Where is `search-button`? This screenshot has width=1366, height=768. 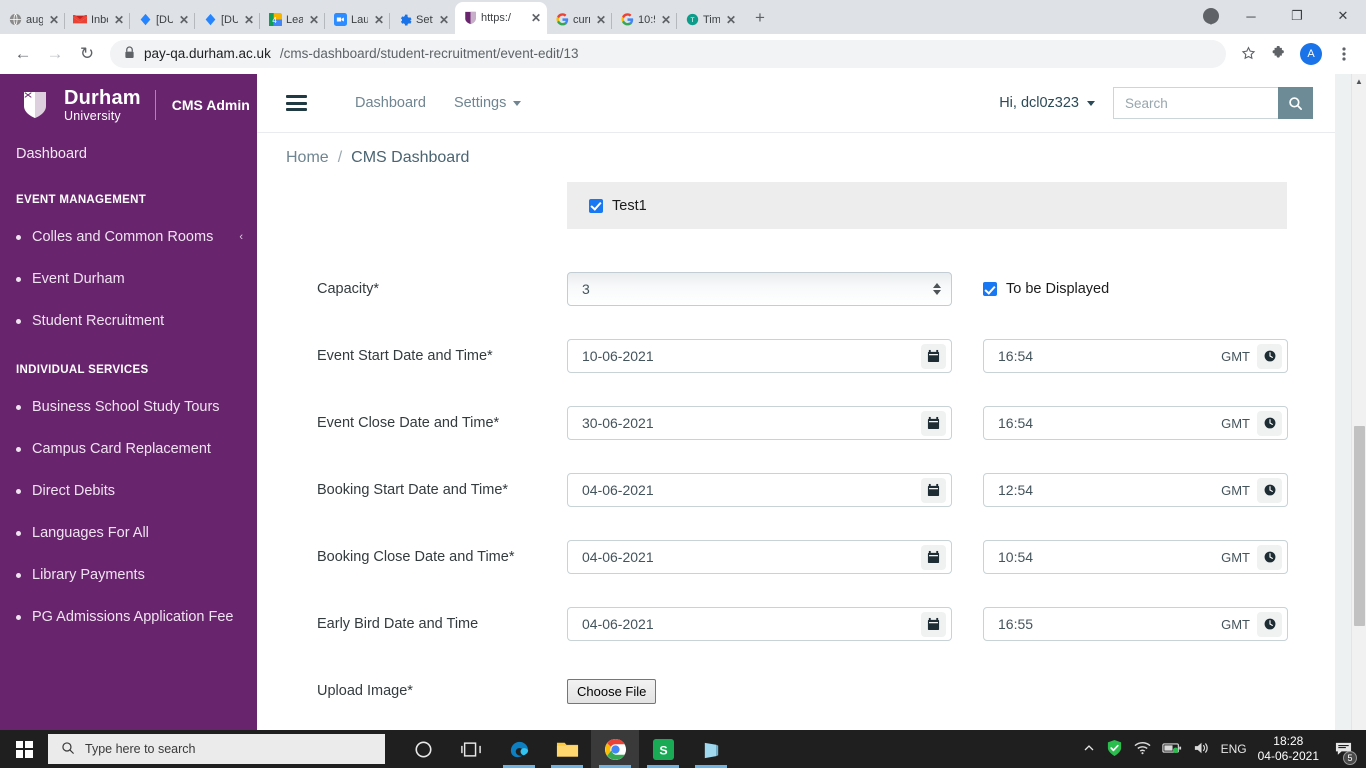 search-button is located at coordinates (1295, 103).